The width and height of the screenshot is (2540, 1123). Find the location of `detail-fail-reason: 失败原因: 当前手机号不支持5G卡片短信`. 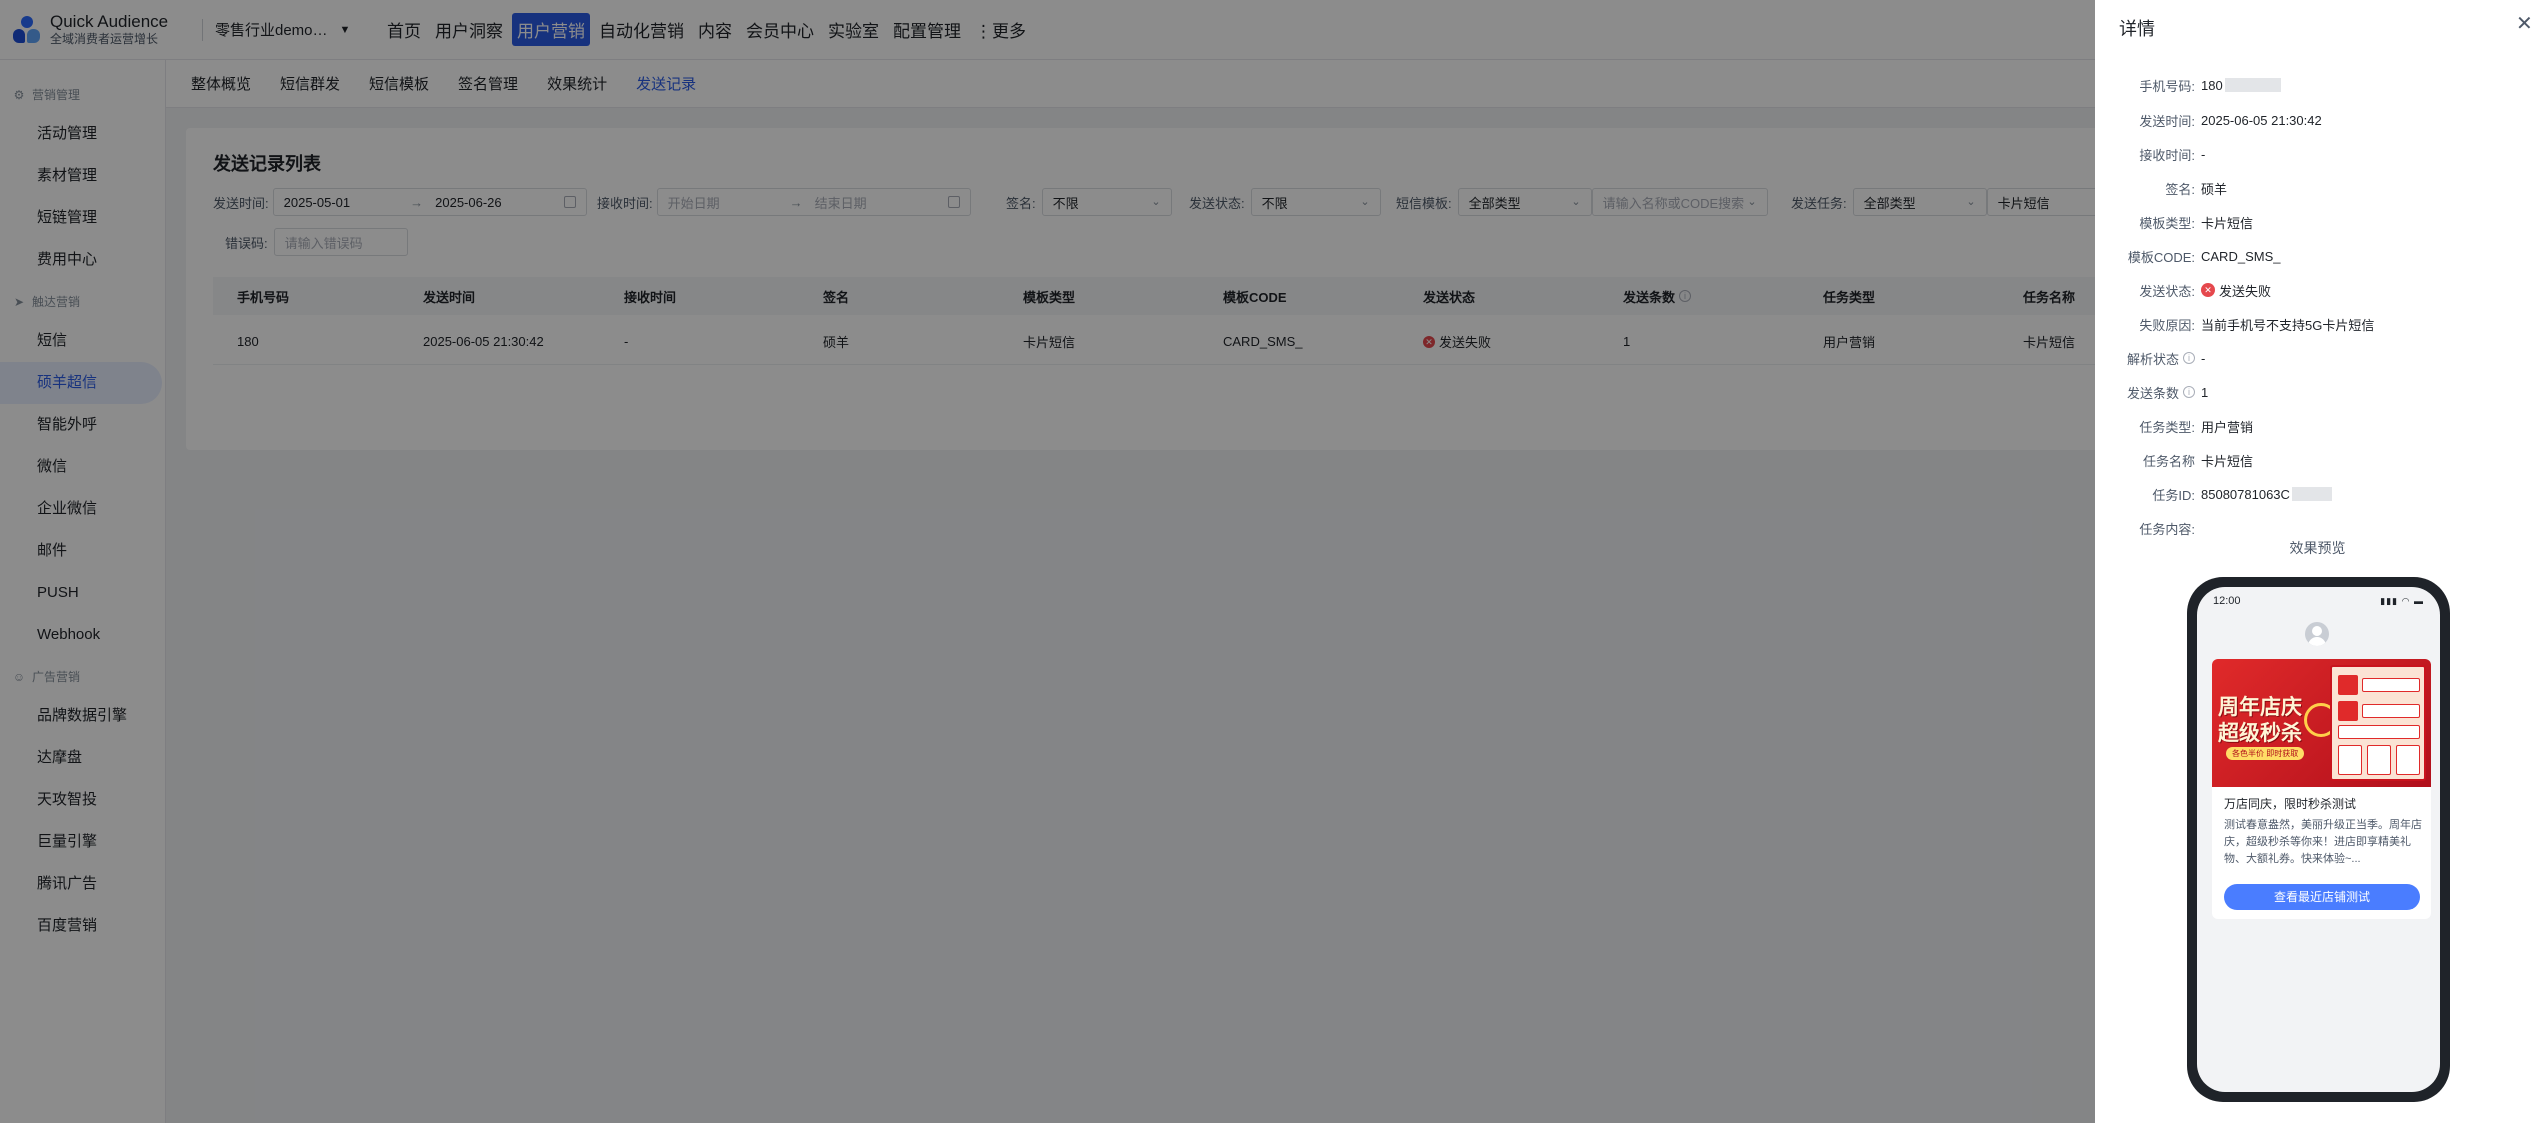

detail-fail-reason: 失败原因: 当前手机号不支持5G卡片短信 is located at coordinates (2257, 325).